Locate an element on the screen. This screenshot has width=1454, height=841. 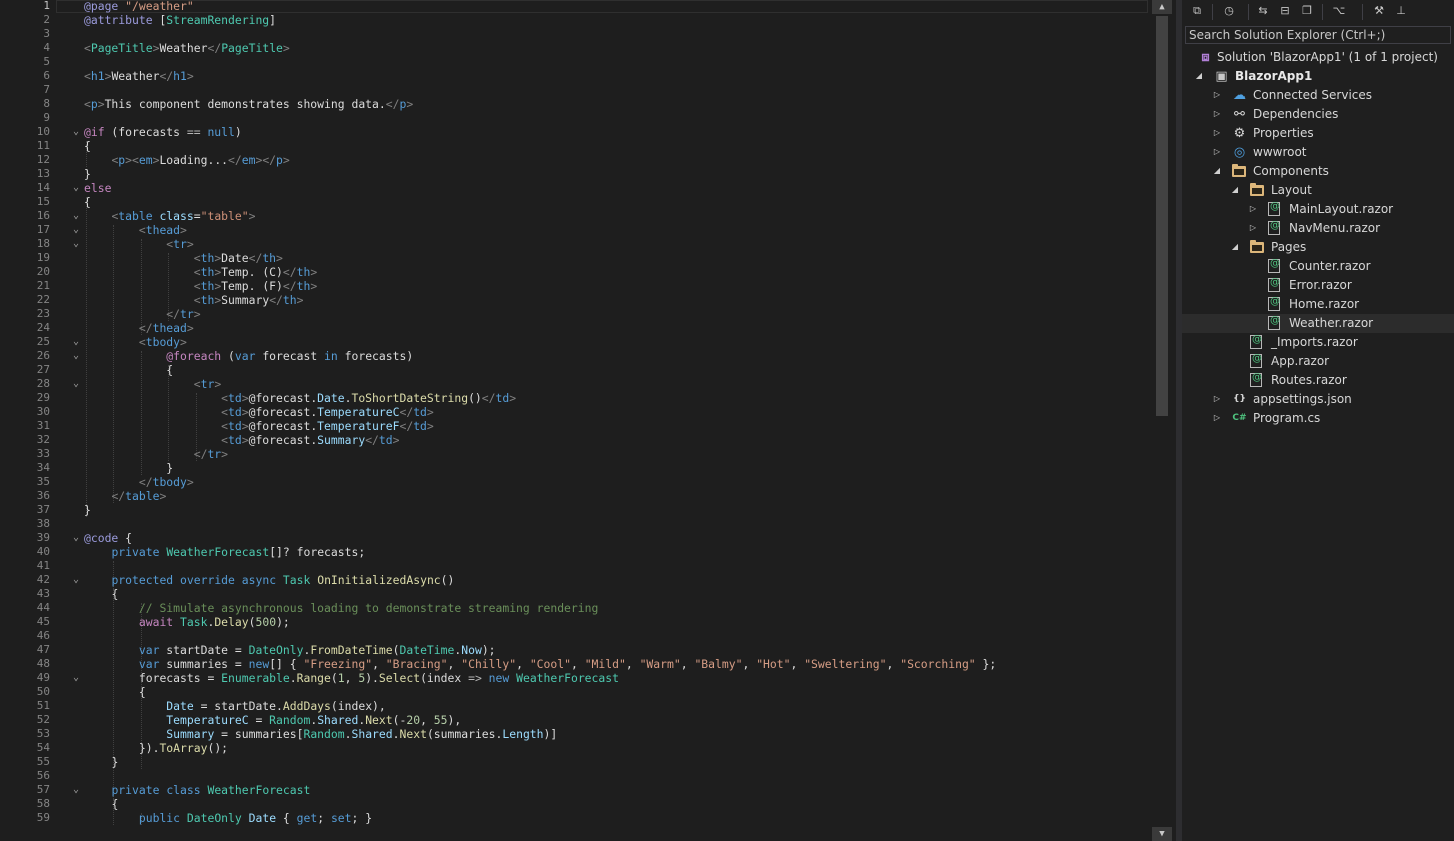
tree-item: ▷ MainLayout.razor is located at coordinates (1318, 209).